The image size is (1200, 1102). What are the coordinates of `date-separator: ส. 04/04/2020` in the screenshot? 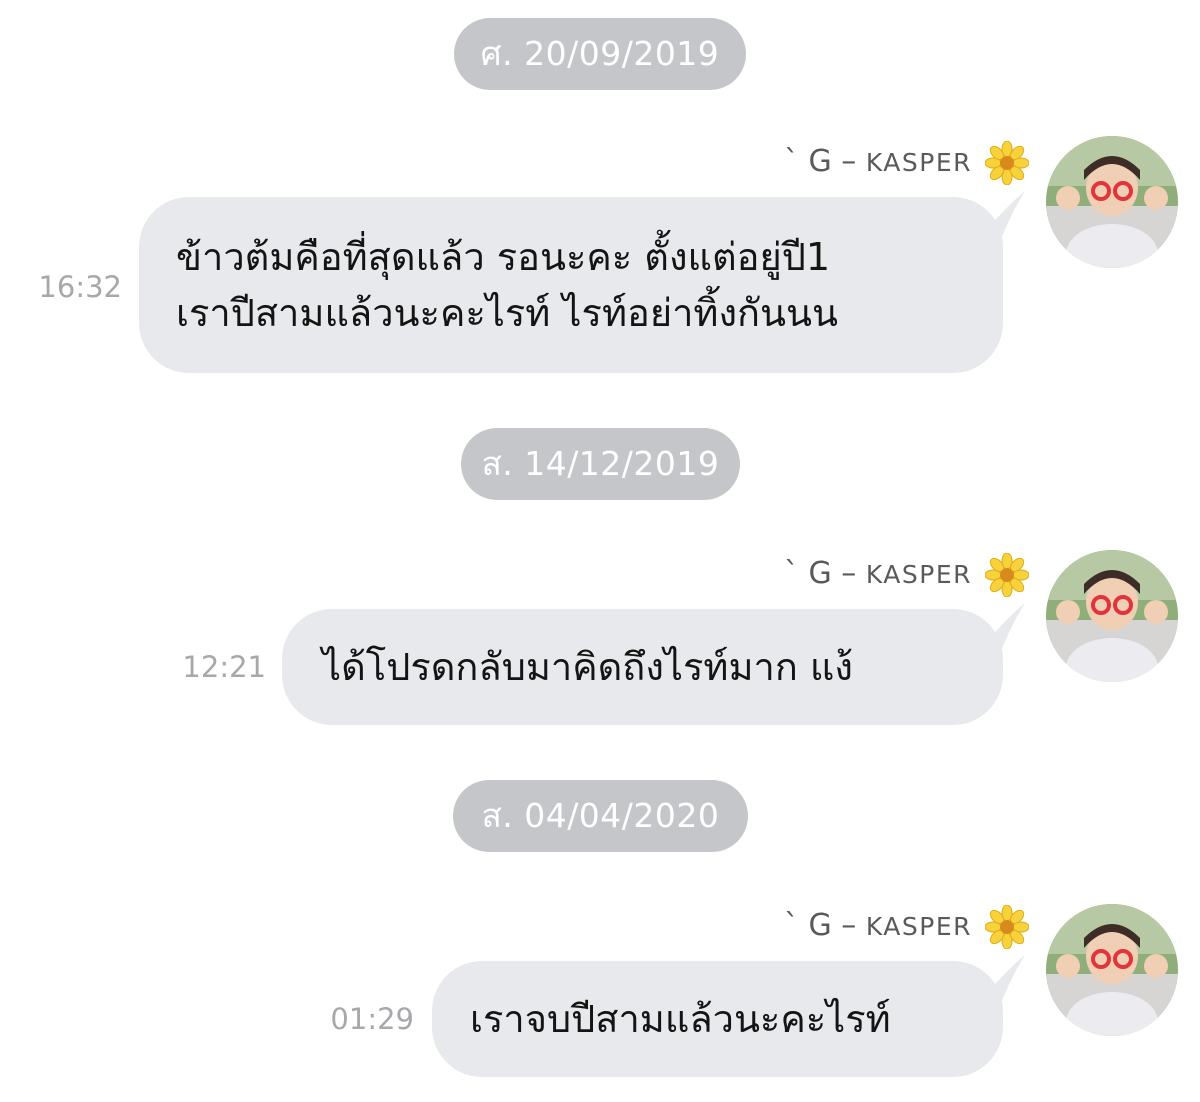 It's located at (600, 816).